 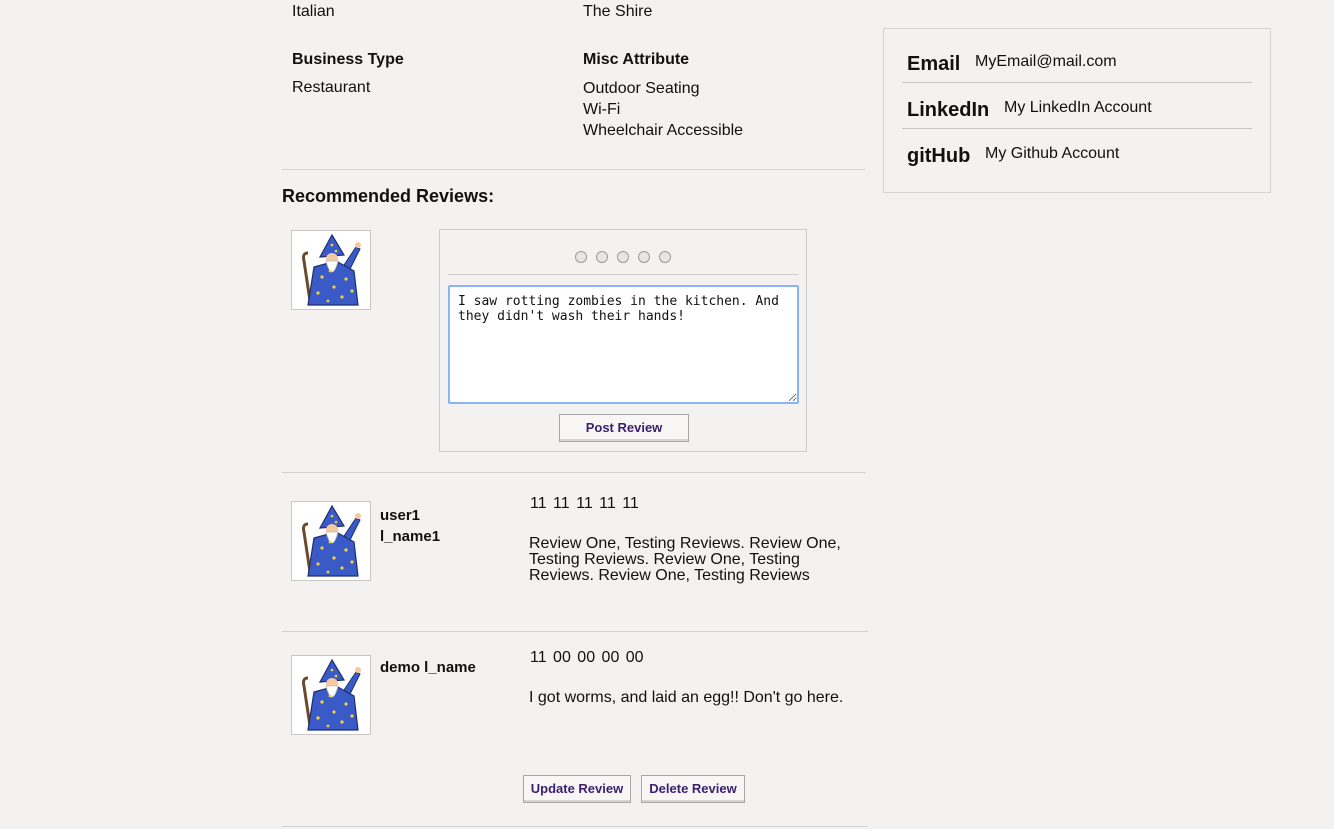 What do you see at coordinates (331, 270) in the screenshot?
I see `current-user-avatar` at bounding box center [331, 270].